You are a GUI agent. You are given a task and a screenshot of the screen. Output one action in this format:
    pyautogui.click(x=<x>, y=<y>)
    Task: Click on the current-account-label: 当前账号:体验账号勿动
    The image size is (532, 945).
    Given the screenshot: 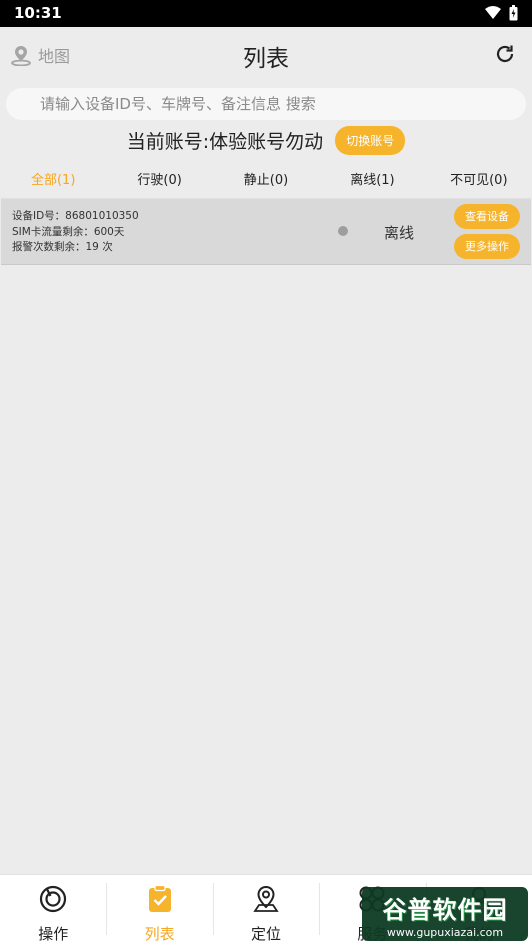 What is the action you would take?
    pyautogui.click(x=225, y=142)
    